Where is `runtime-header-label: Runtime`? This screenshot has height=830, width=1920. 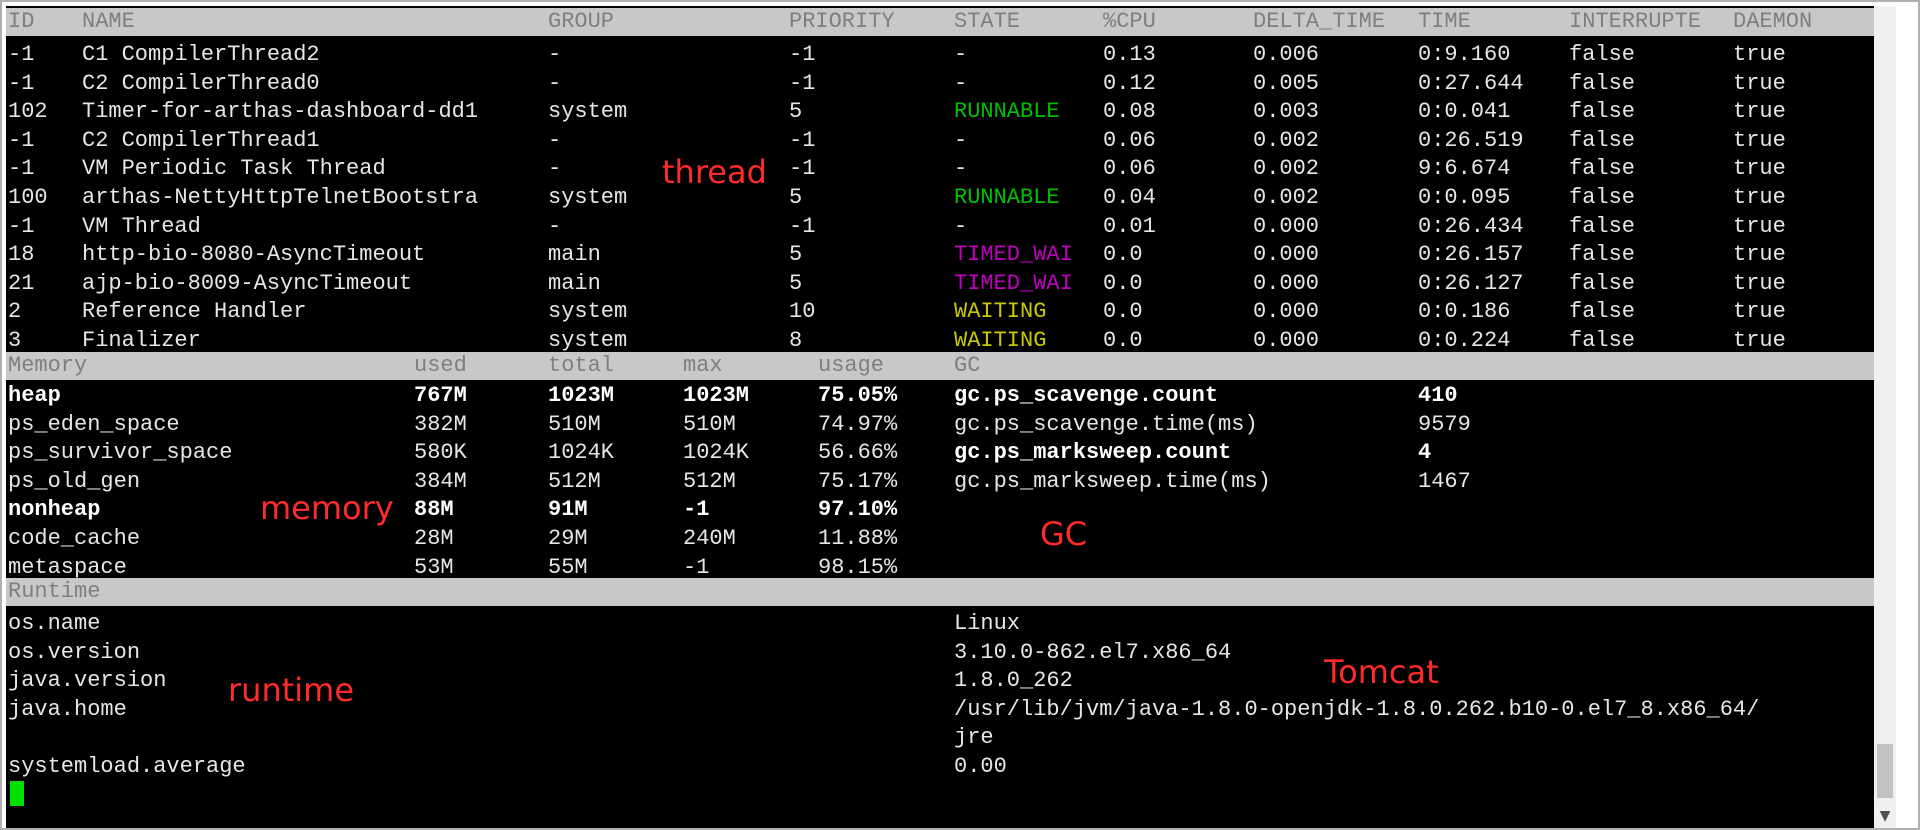 runtime-header-label: Runtime is located at coordinates (54, 591).